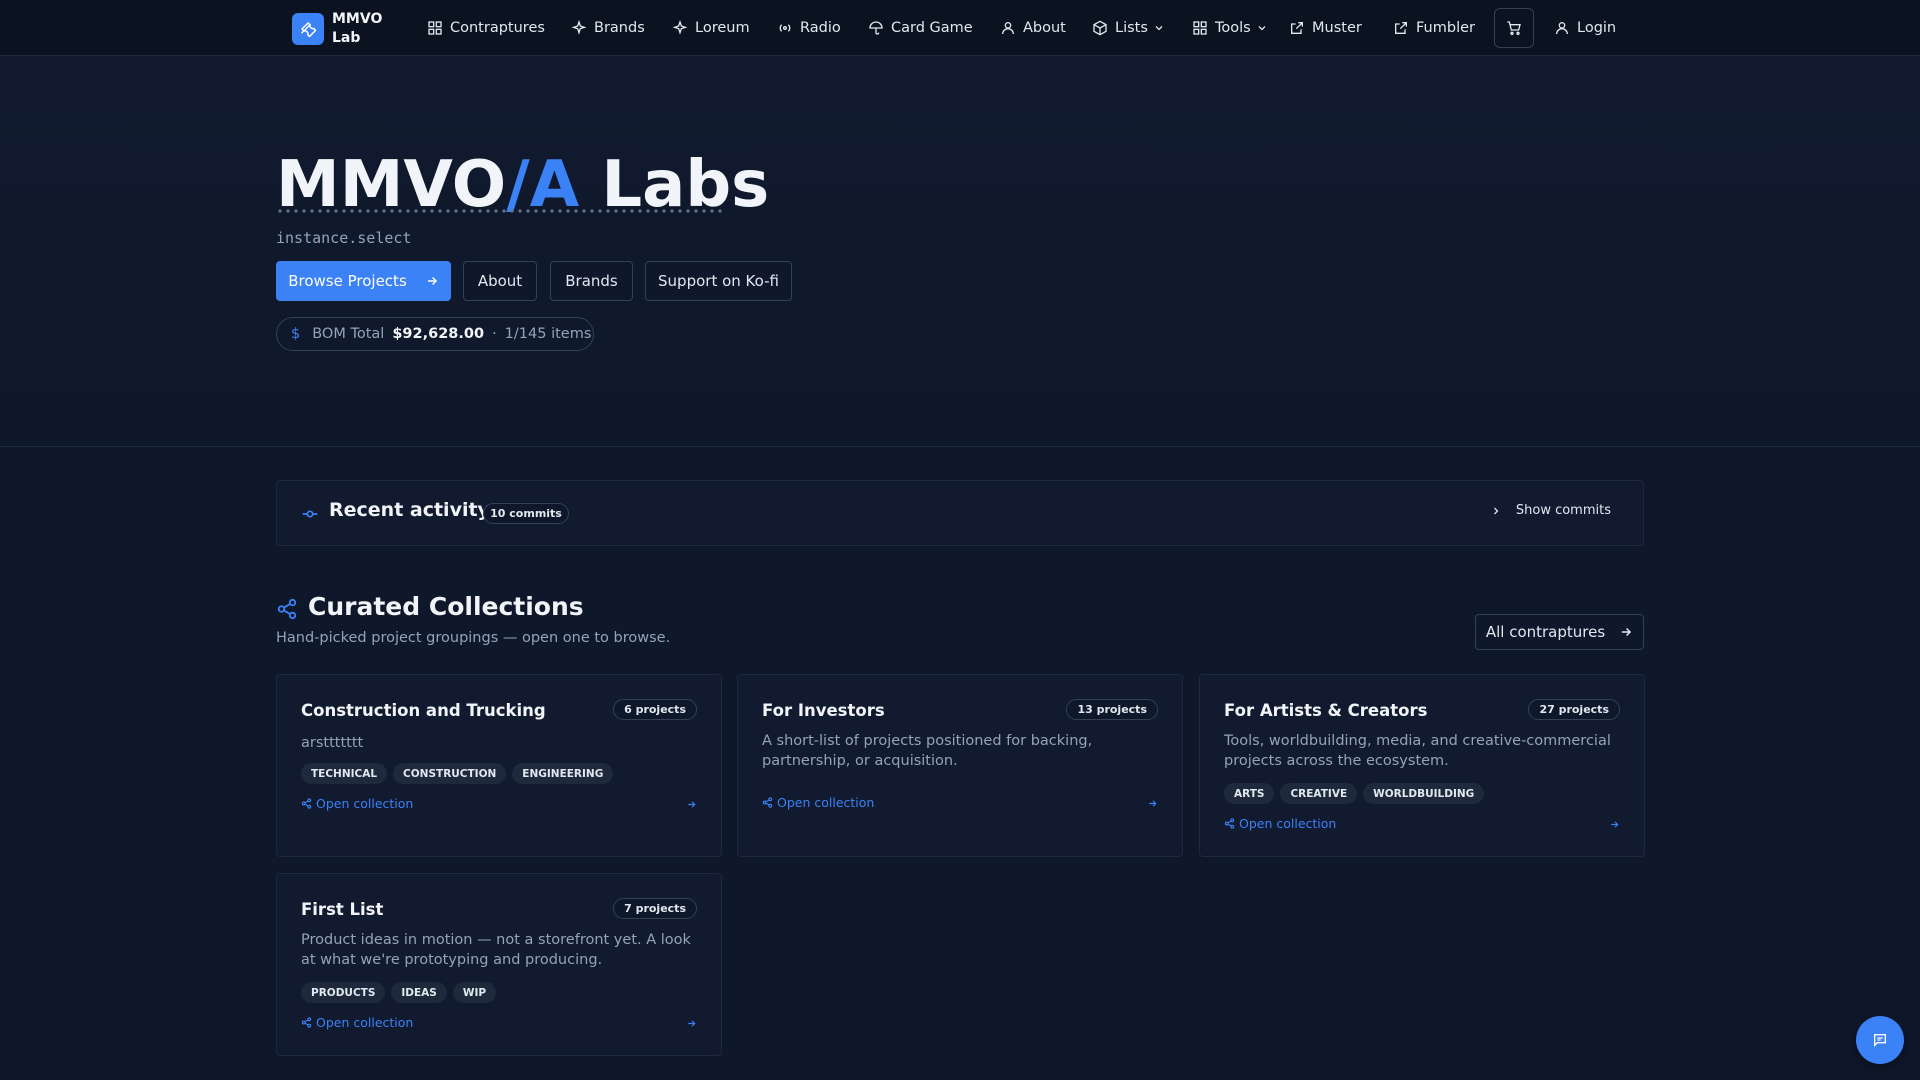 The width and height of the screenshot is (1920, 1080). Describe the element at coordinates (785, 28) in the screenshot. I see `radio-icon` at that location.